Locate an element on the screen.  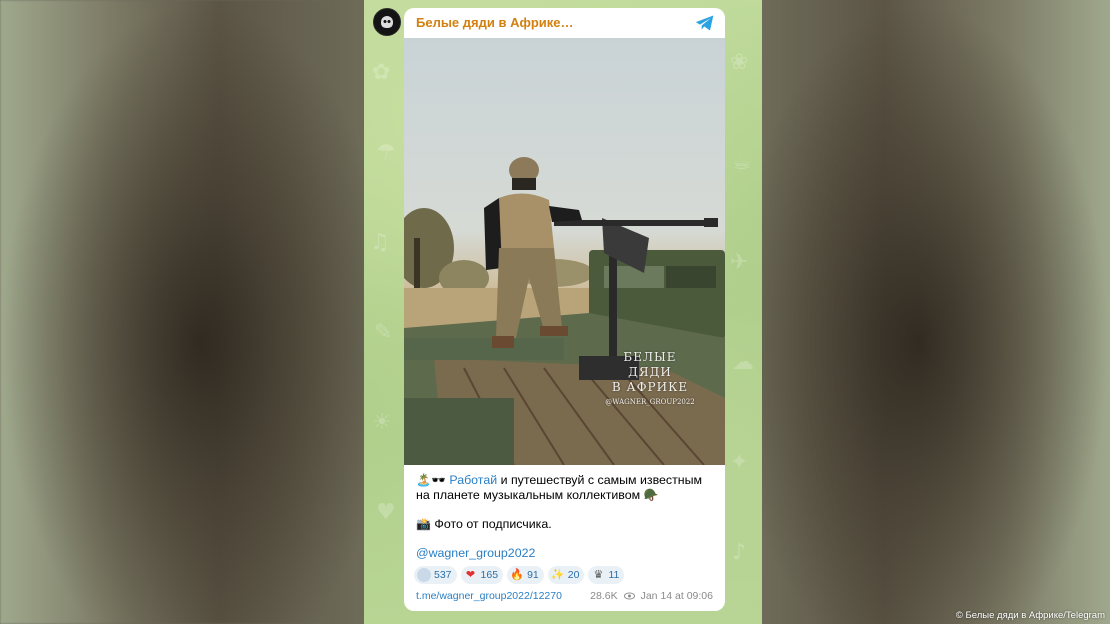
dots-reaction-icon is located at coordinates (424, 575).